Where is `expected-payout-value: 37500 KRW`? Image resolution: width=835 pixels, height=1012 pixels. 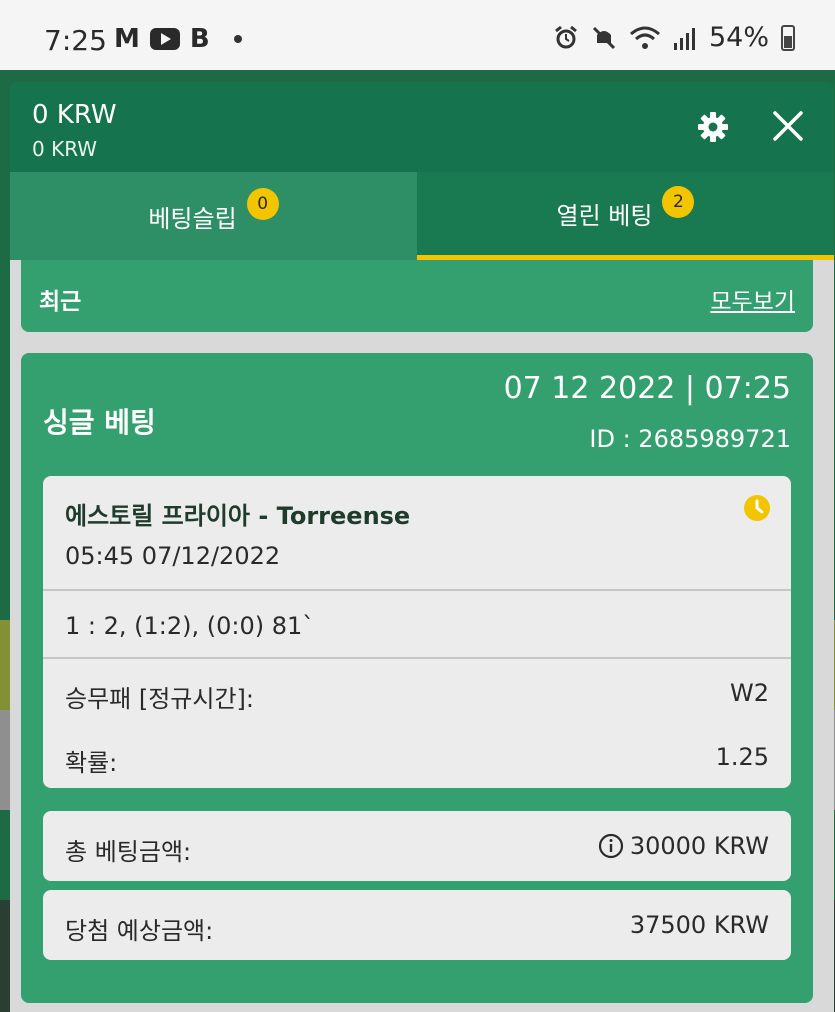
expected-payout-value: 37500 KRW is located at coordinates (699, 925).